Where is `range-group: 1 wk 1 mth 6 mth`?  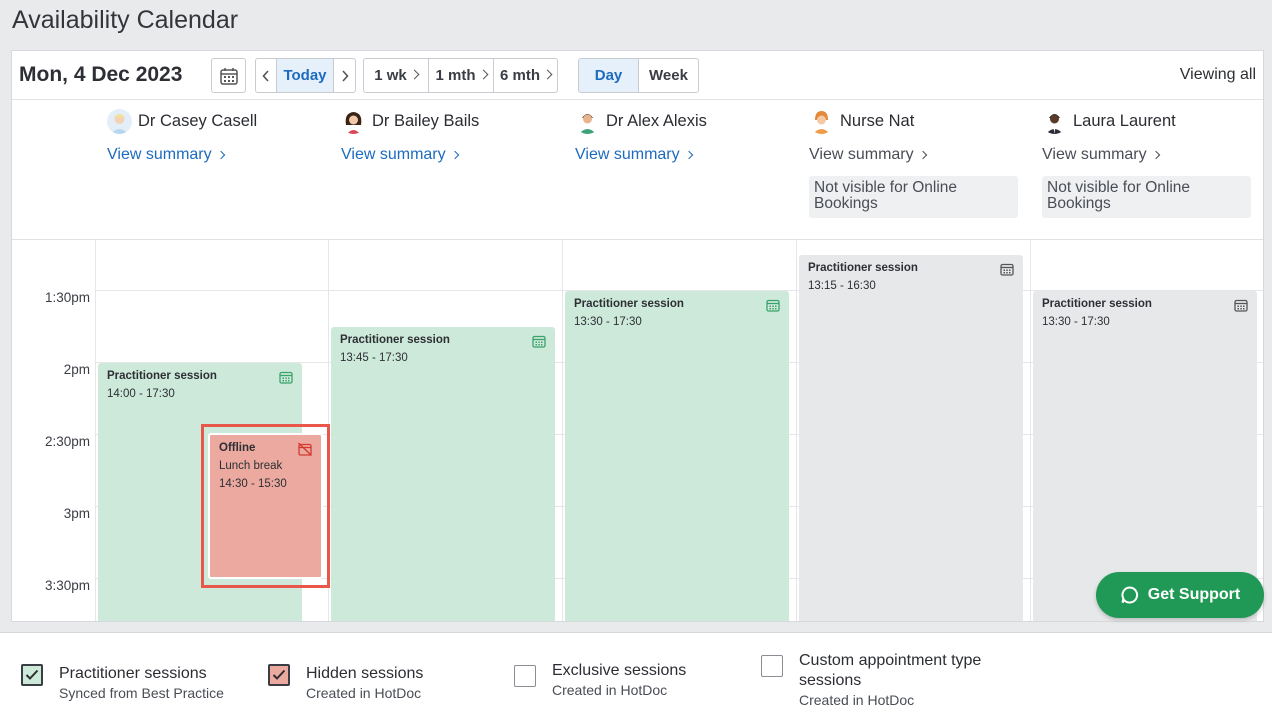 range-group: 1 wk 1 mth 6 mth is located at coordinates (460, 75).